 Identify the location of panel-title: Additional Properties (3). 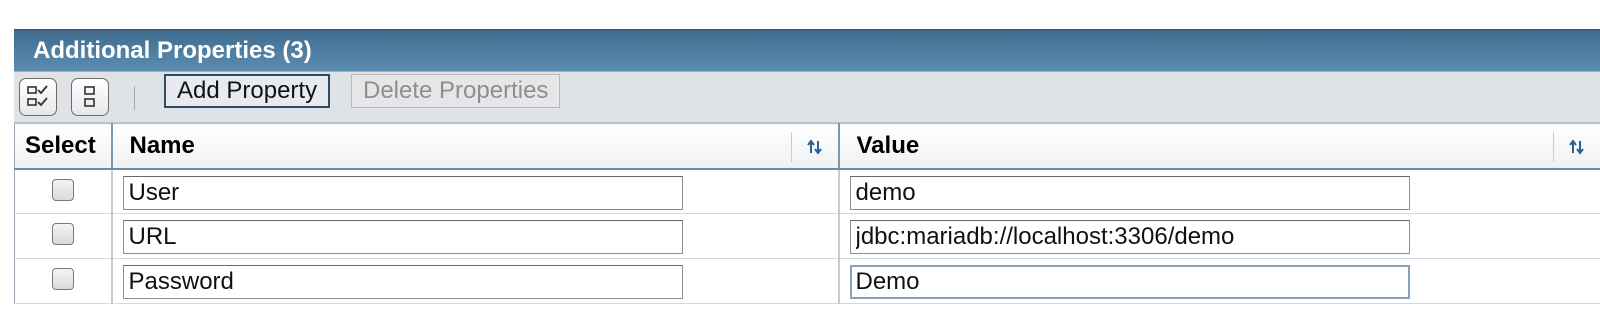
(807, 50).